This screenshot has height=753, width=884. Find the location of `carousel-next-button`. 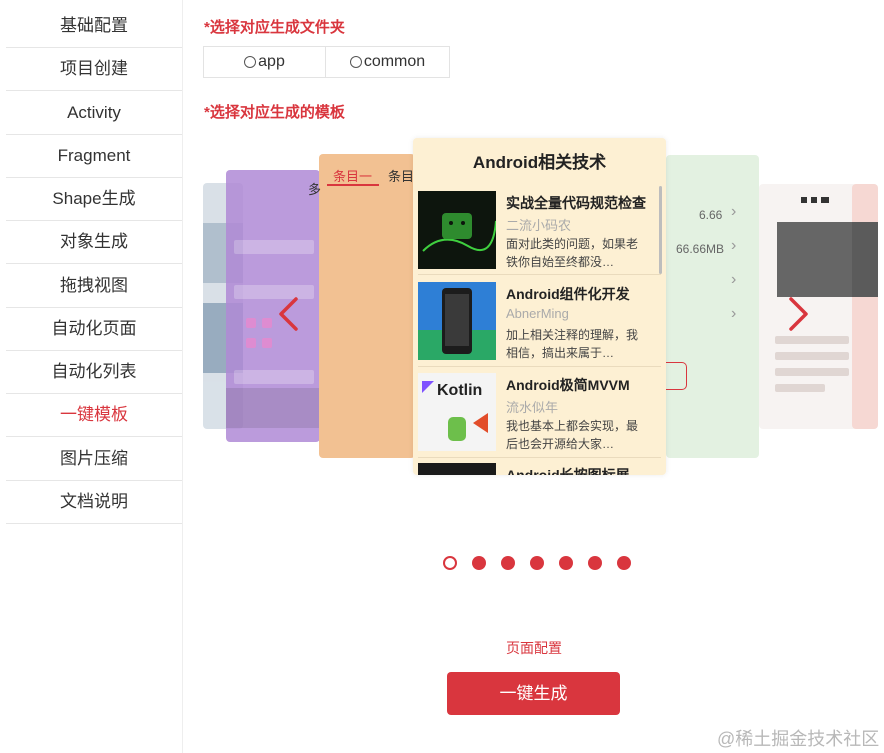

carousel-next-button is located at coordinates (797, 314).